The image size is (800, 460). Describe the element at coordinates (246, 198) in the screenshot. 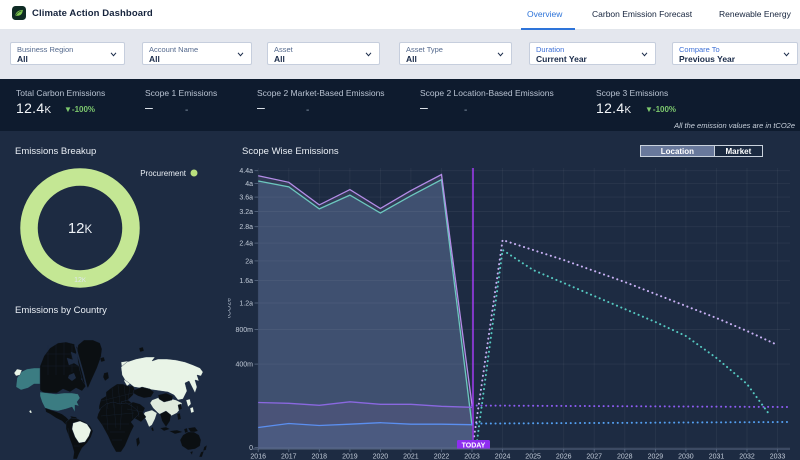

I see `svg-text: 3.6a` at that location.